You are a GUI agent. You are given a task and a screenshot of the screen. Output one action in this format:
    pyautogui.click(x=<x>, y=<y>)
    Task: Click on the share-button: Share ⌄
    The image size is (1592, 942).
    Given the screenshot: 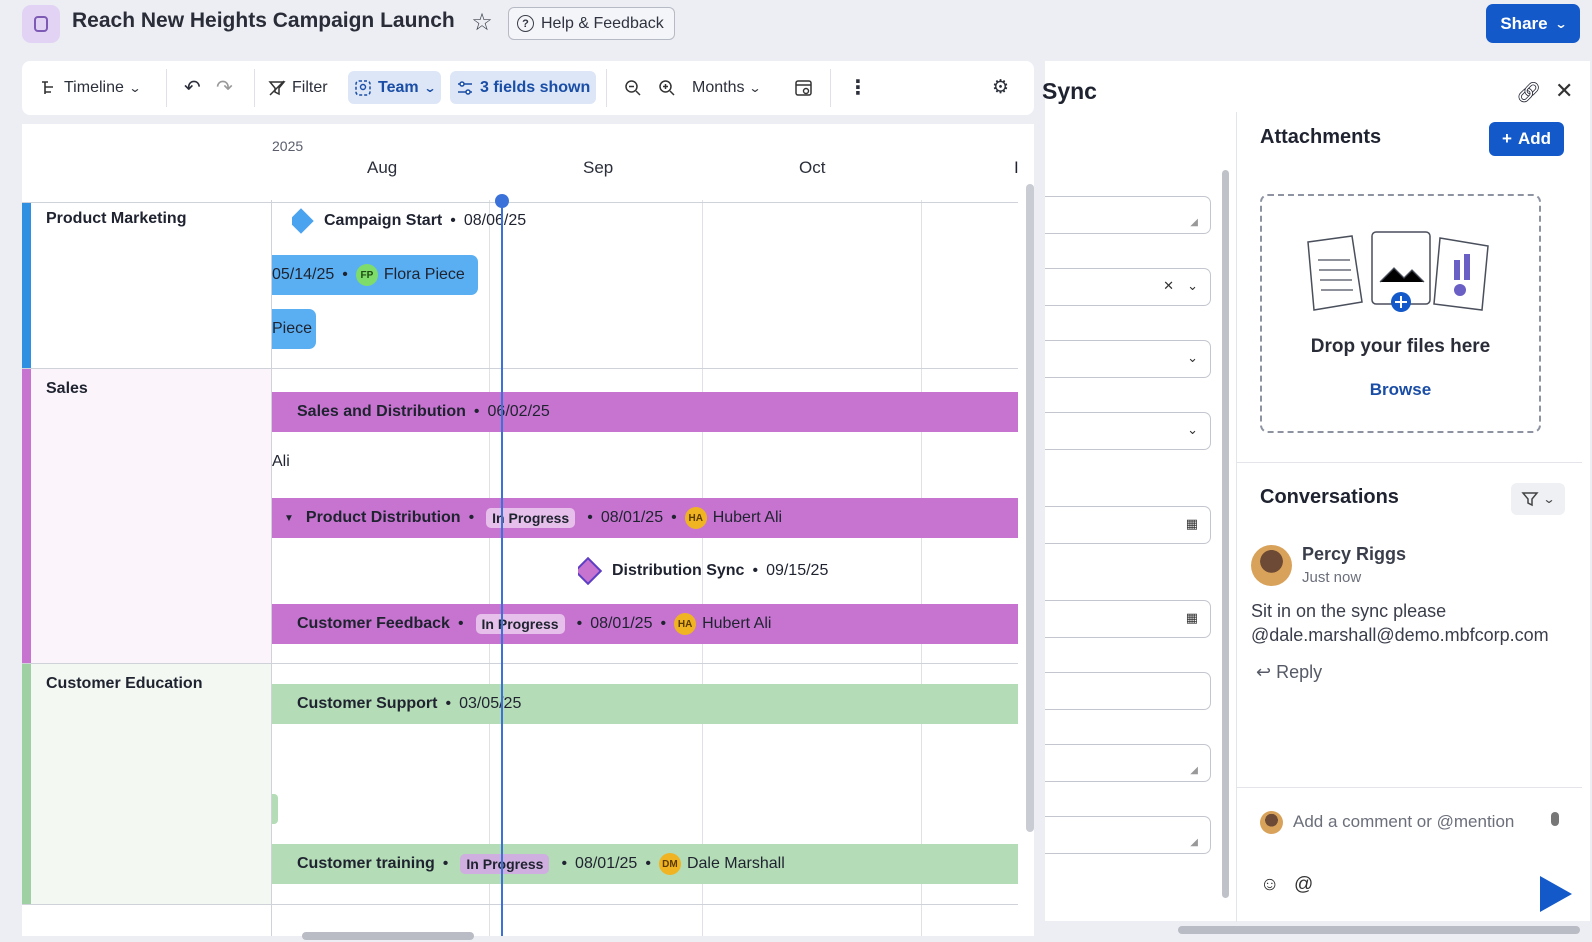 What is the action you would take?
    pyautogui.click(x=1533, y=23)
    